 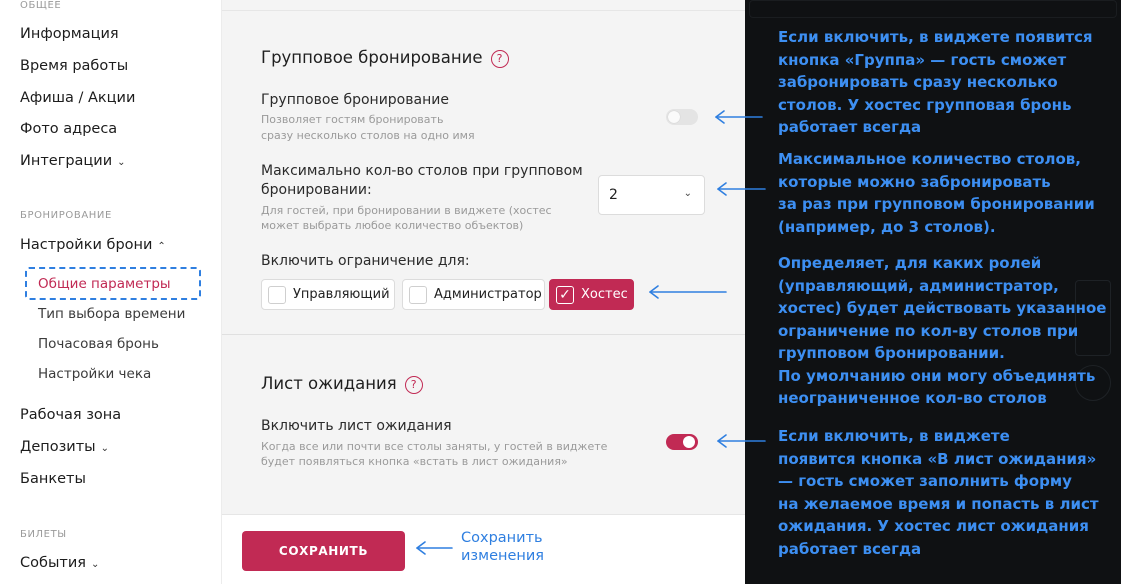 What do you see at coordinates (94, 374) in the screenshot?
I see `sidebar-subitem-receipt-settings: Настройки чека` at bounding box center [94, 374].